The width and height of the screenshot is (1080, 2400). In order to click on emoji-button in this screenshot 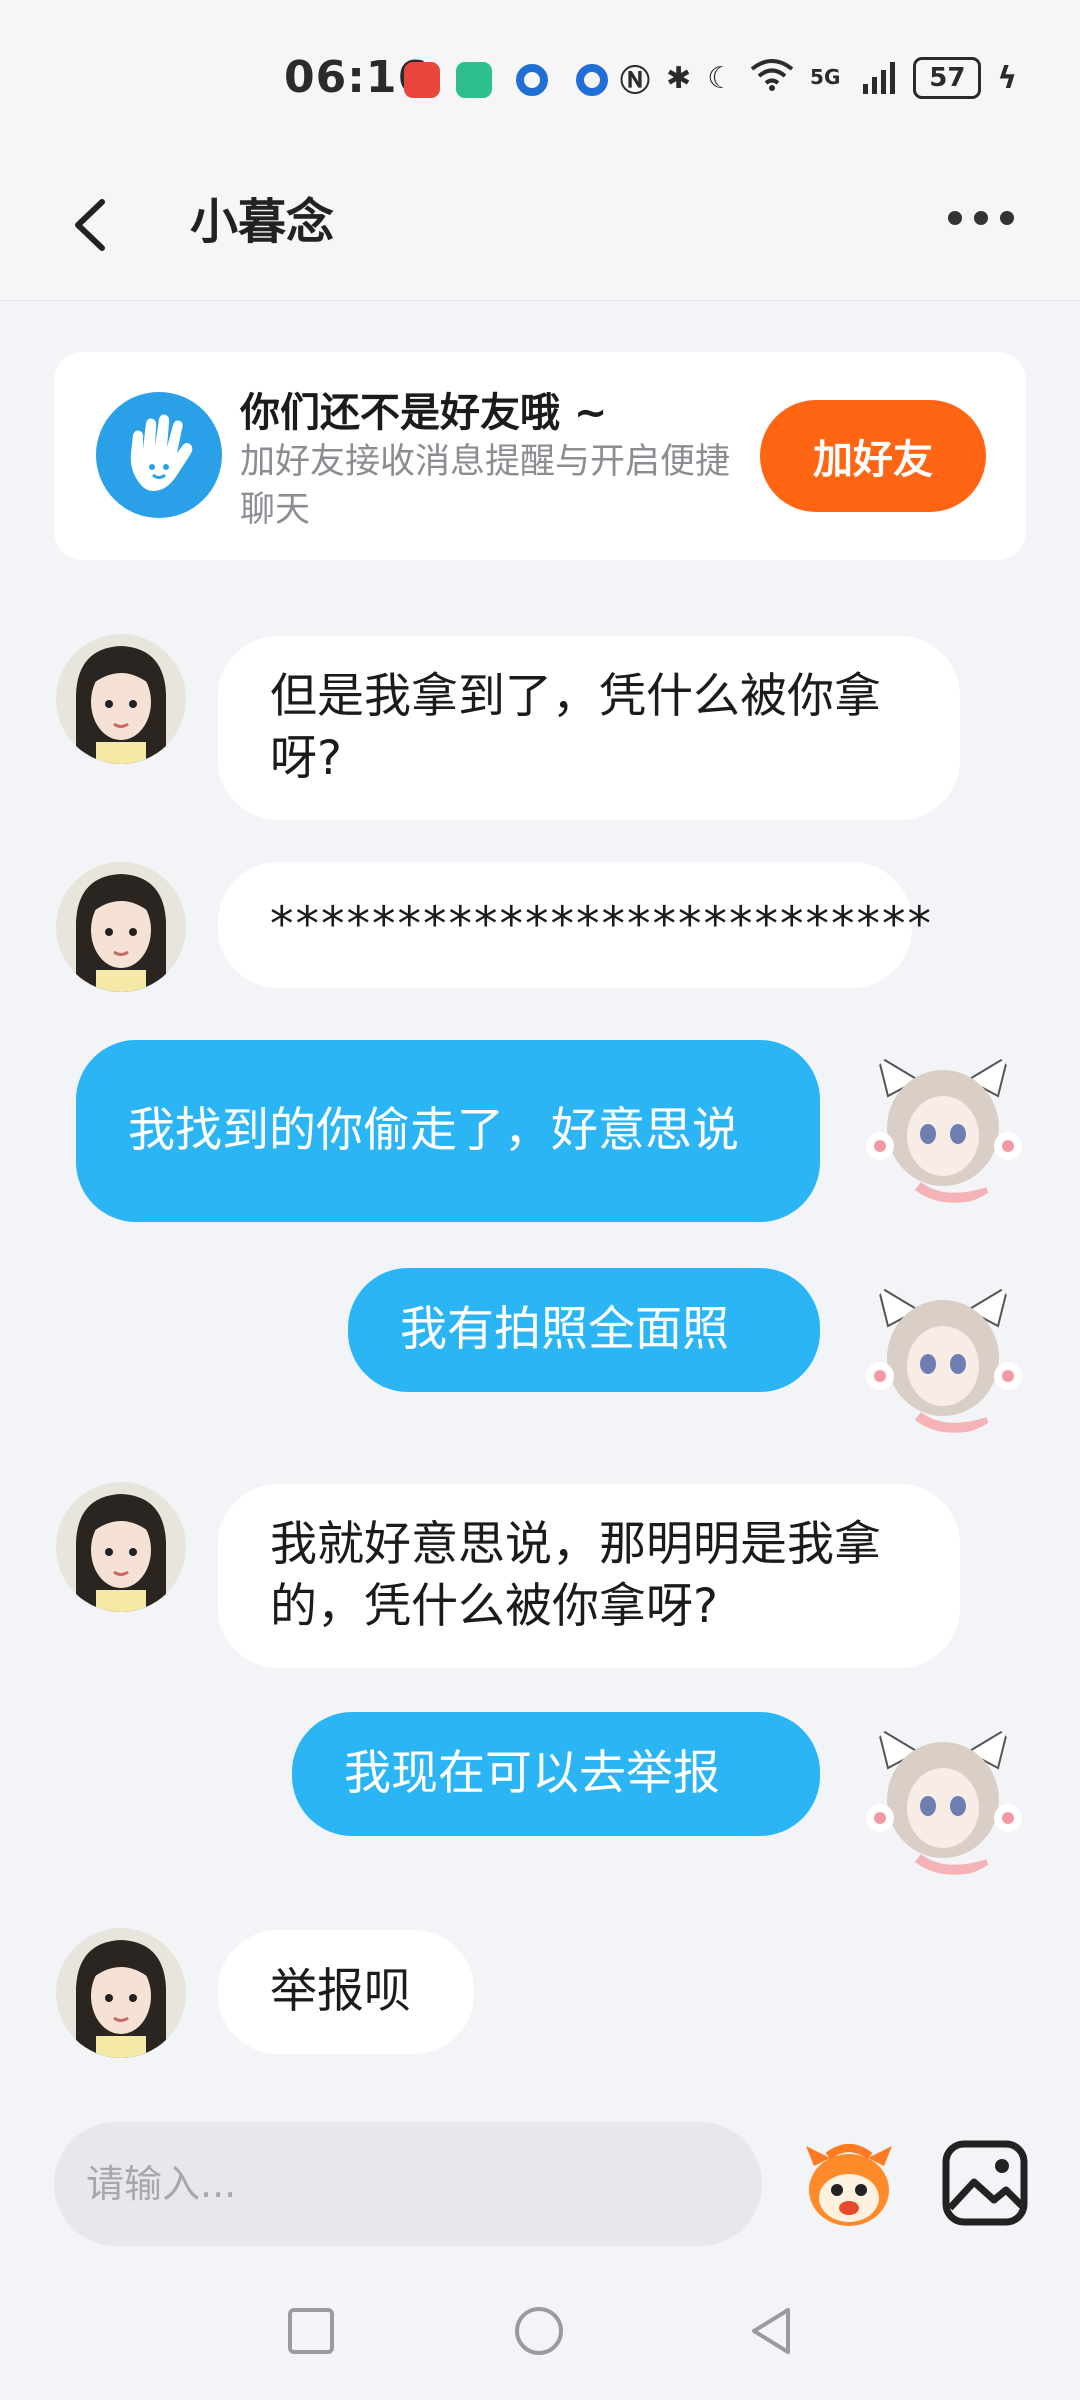, I will do `click(849, 2185)`.